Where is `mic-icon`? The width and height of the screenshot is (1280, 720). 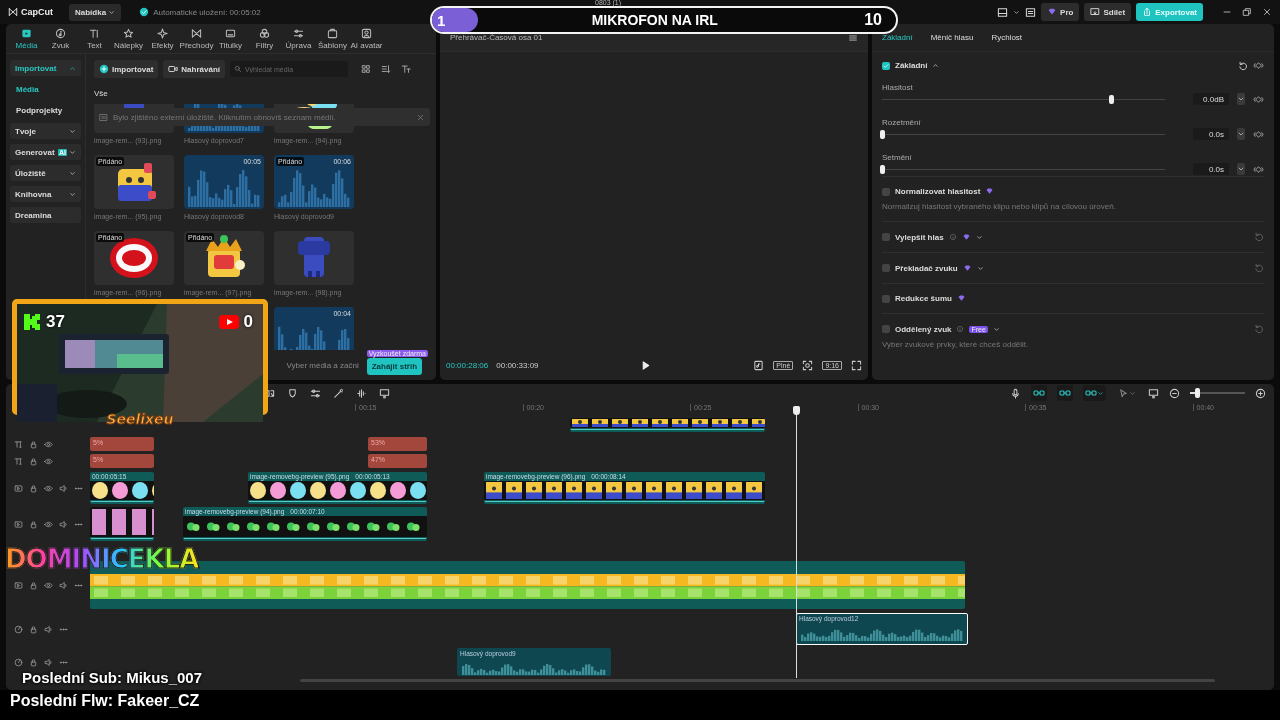
mic-icon is located at coordinates (1015, 393).